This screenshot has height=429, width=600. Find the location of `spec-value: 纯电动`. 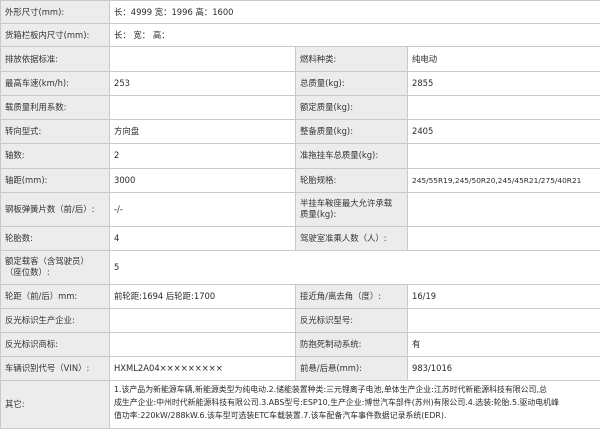

spec-value: 纯电动 is located at coordinates (503, 59).